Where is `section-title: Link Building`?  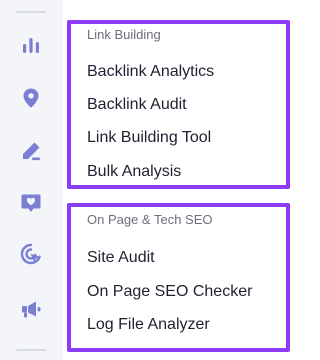
section-title: Link Building is located at coordinates (124, 34).